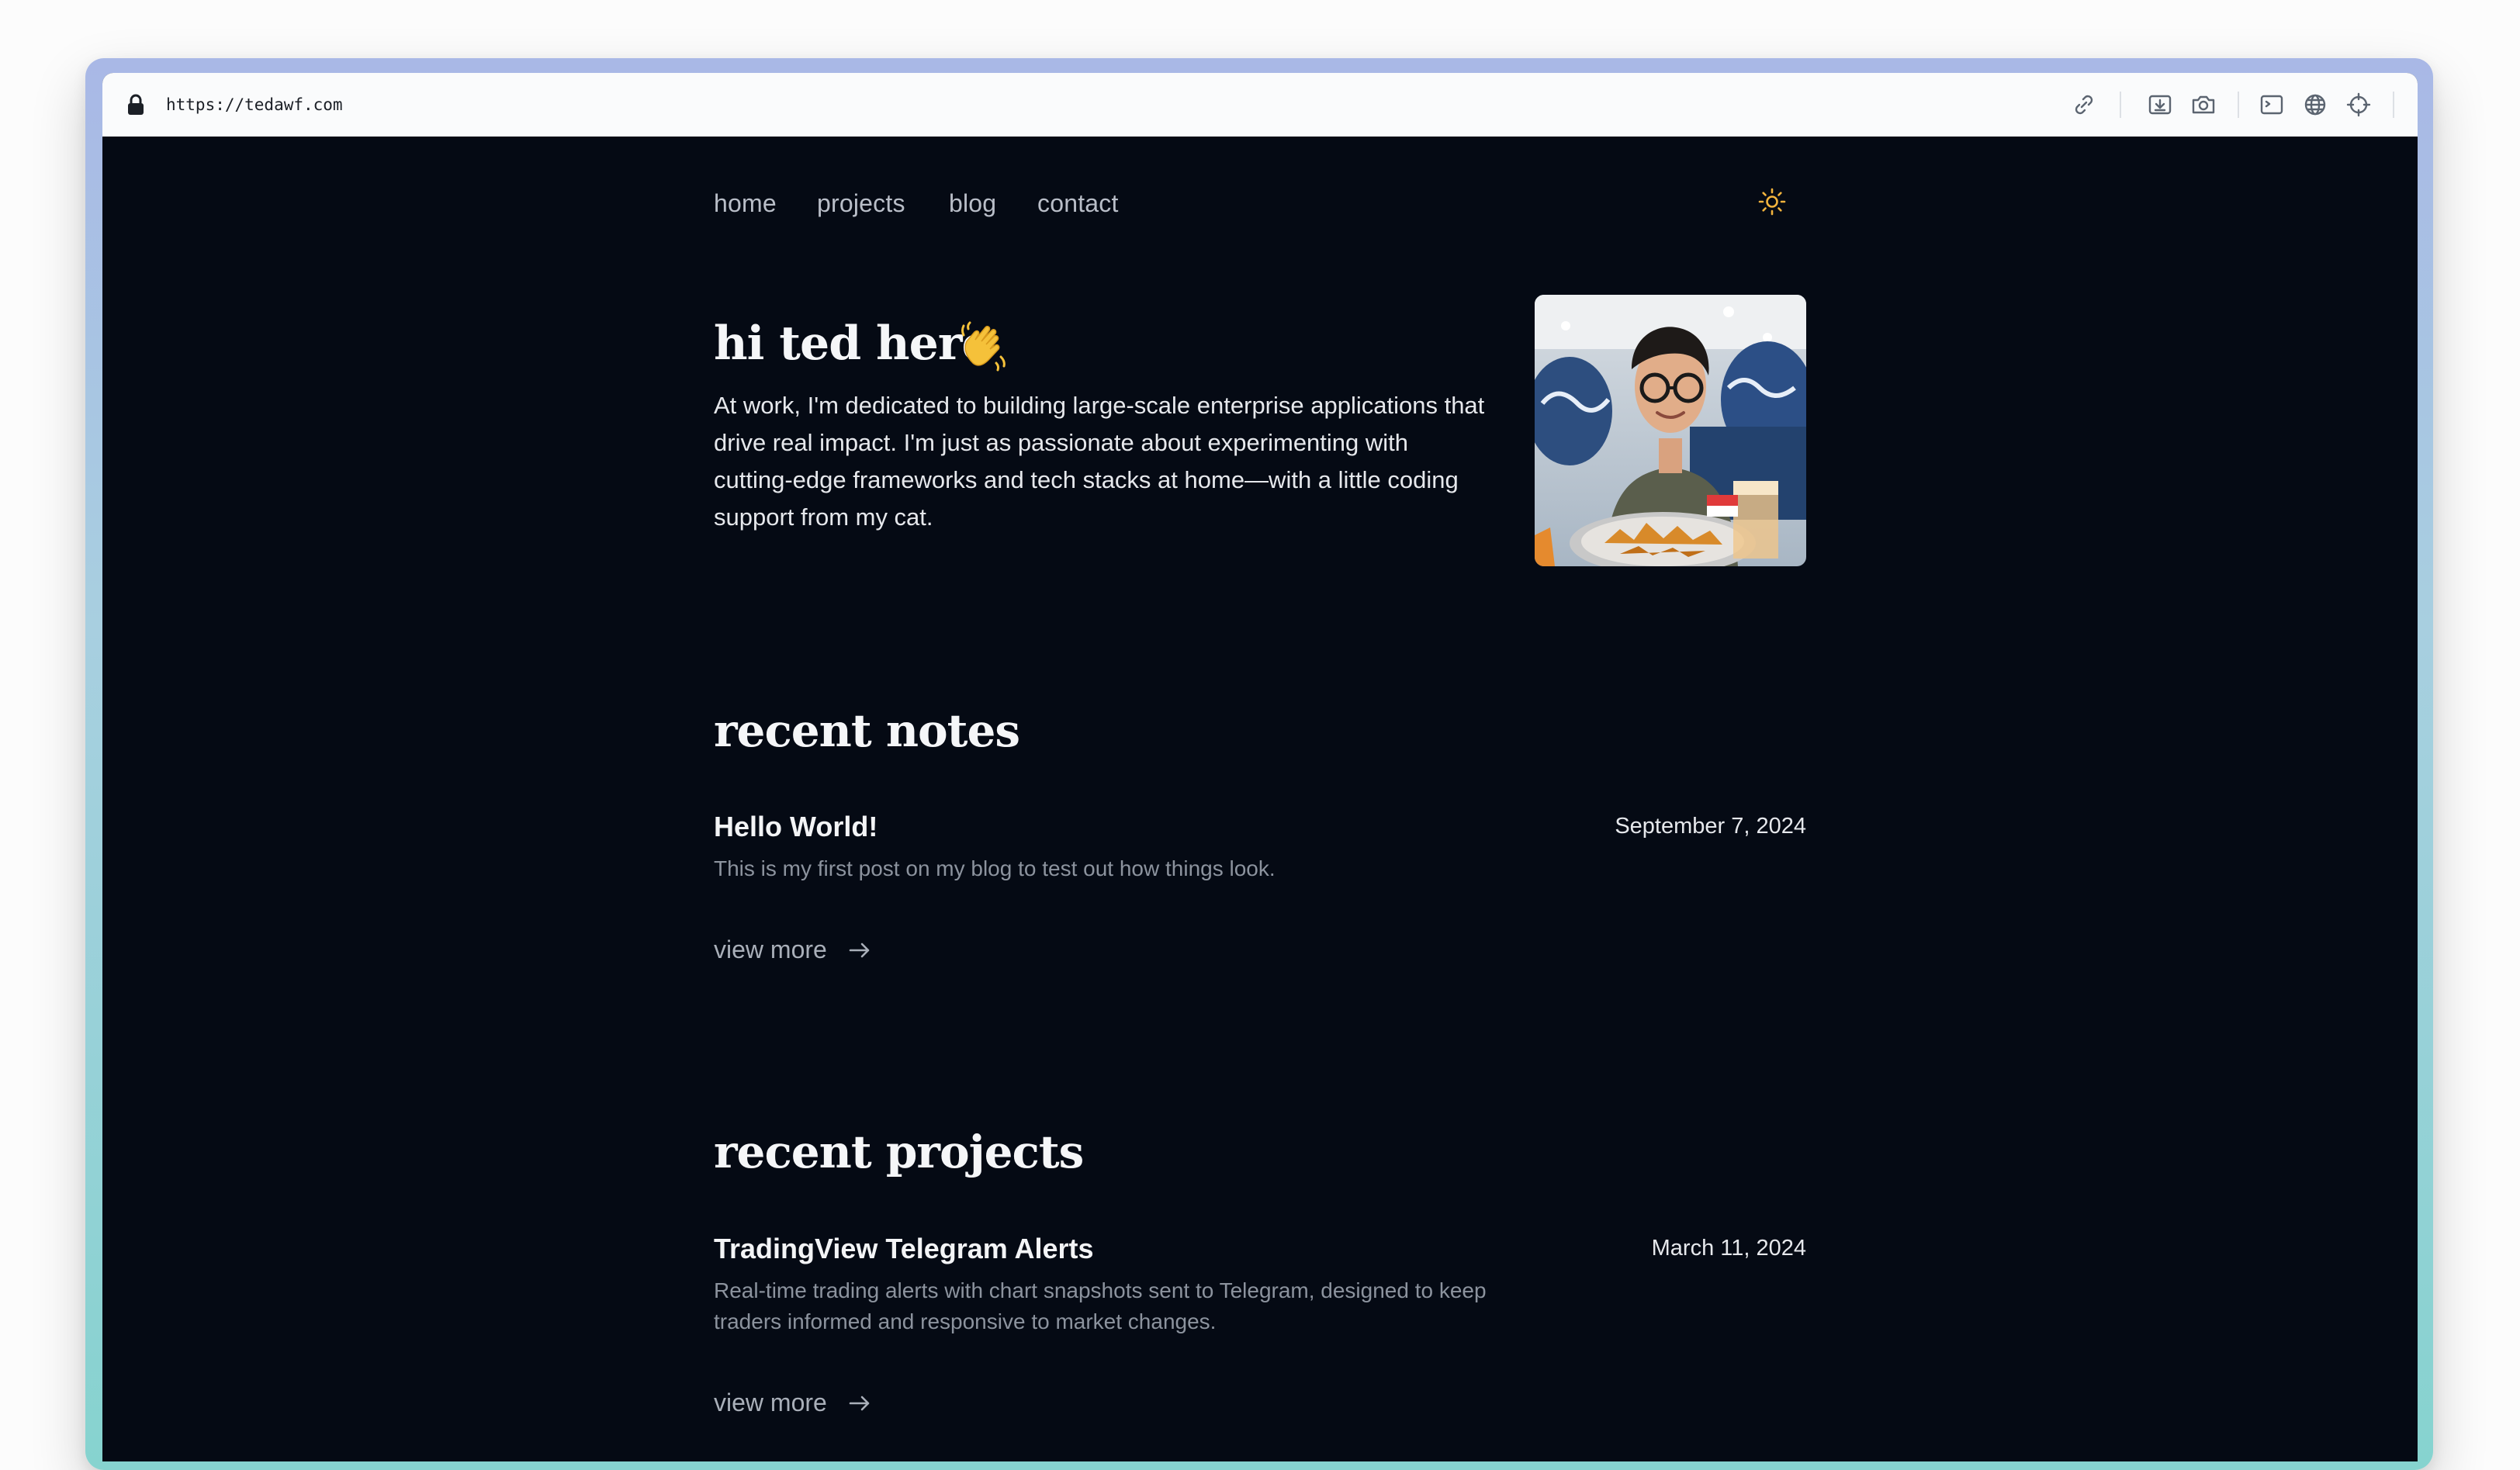  What do you see at coordinates (861, 203) in the screenshot?
I see `nav-projects: projects` at bounding box center [861, 203].